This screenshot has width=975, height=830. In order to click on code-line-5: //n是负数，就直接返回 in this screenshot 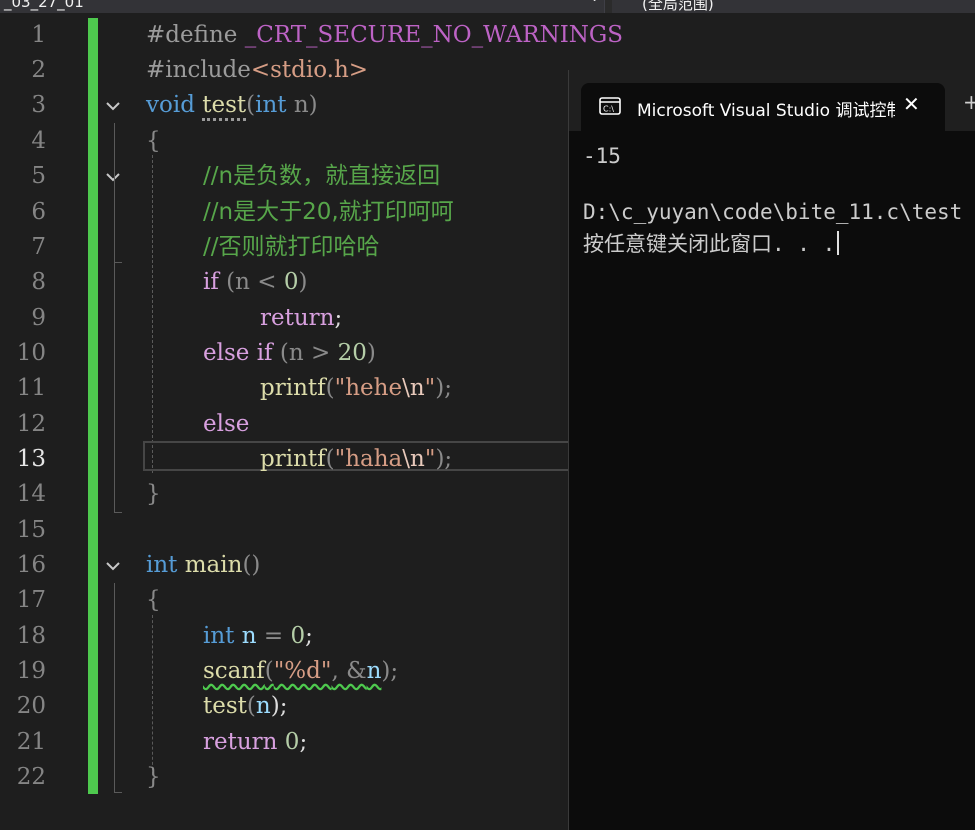, I will do `click(322, 176)`.